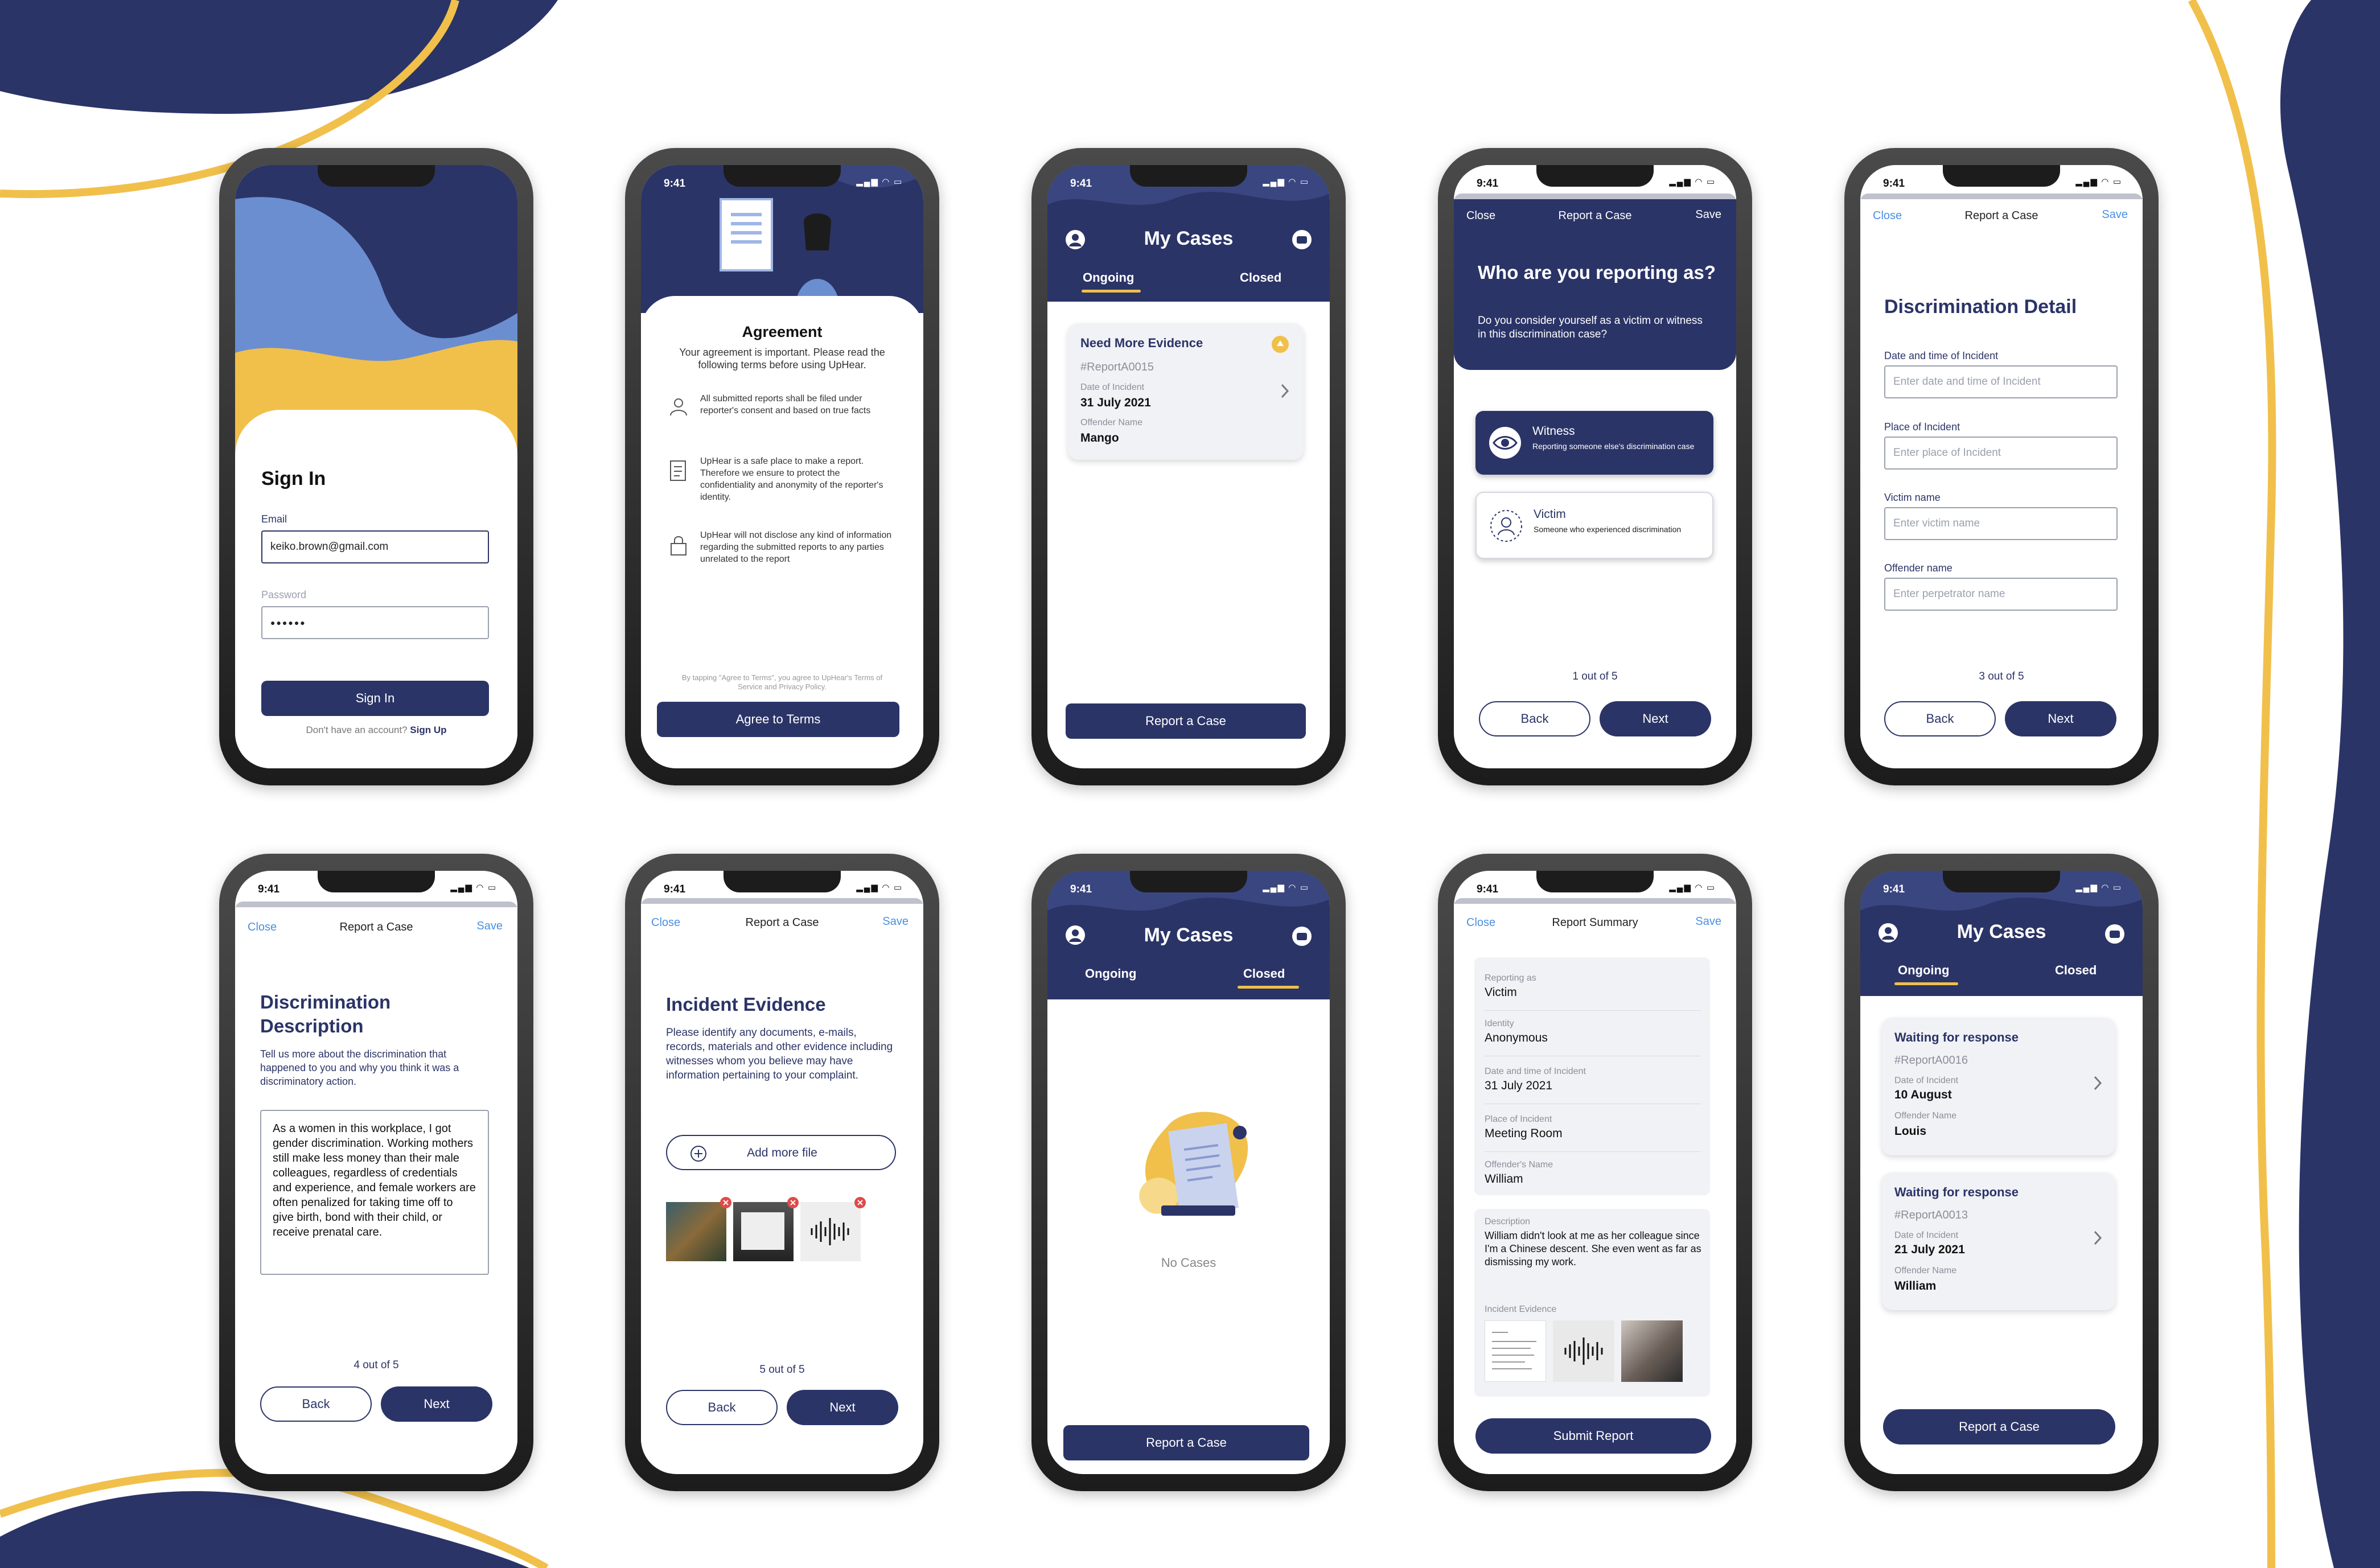 The height and width of the screenshot is (1568, 2380). I want to click on offender-input: Enter perpetrator name, so click(2001, 594).